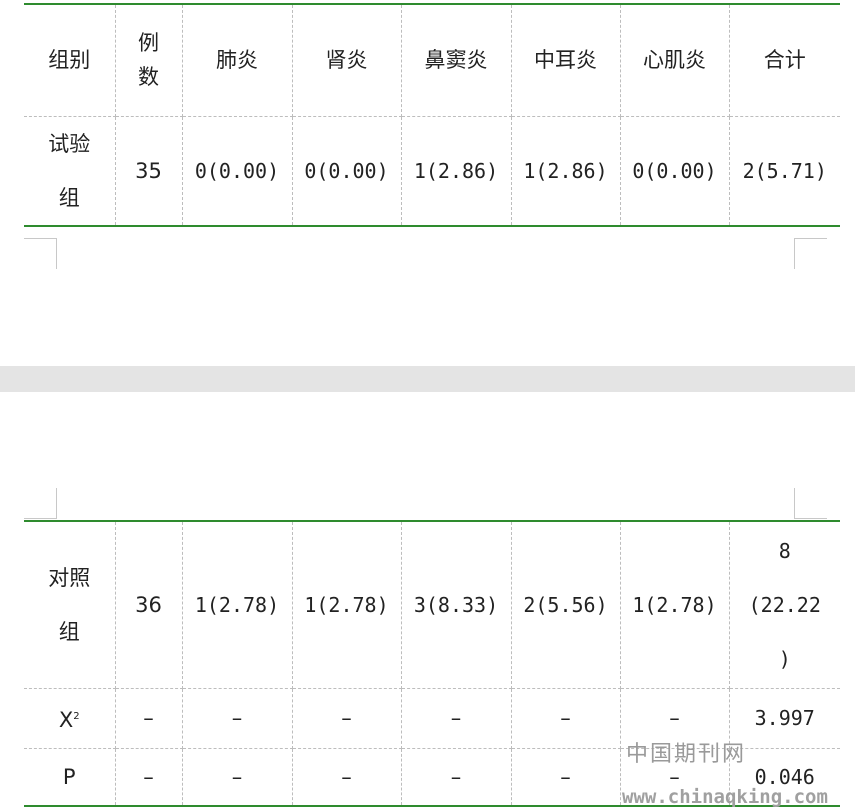 The height and width of the screenshot is (809, 855). Describe the element at coordinates (76, 716) in the screenshot. I see `chi-label-sup: 2` at that location.